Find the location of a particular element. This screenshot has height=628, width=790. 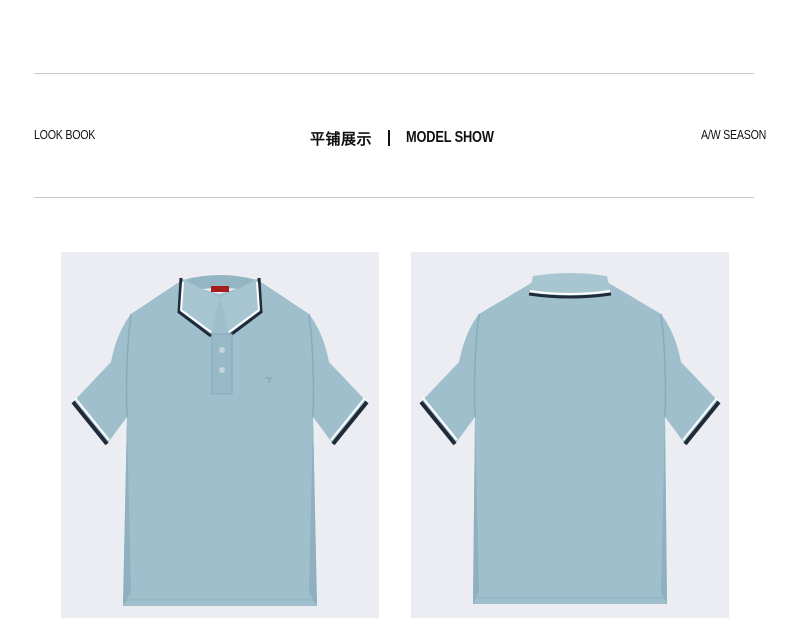

top-divider is located at coordinates (394, 73).